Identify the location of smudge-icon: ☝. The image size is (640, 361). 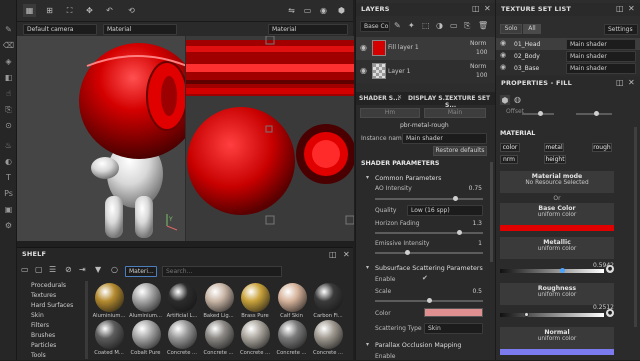
(8, 93).